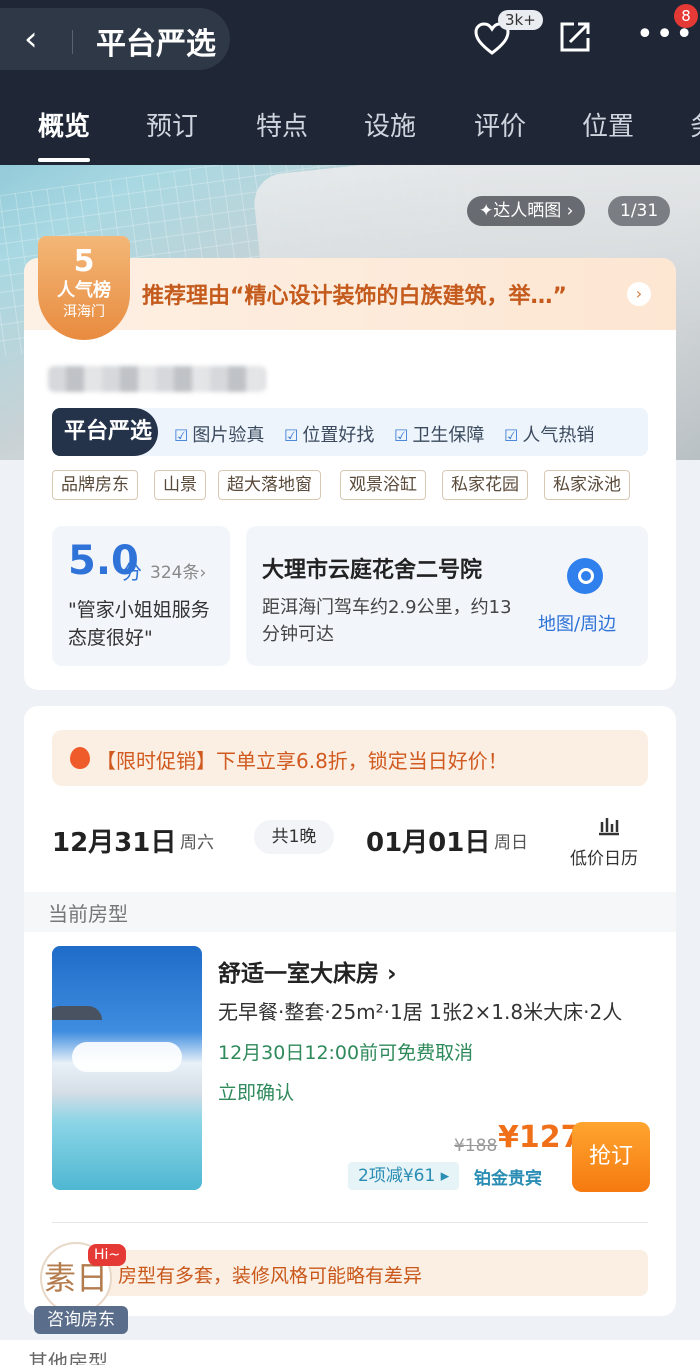 Image resolution: width=700 pixels, height=1365 pixels. I want to click on check-out-date: 01月01日, so click(428, 840).